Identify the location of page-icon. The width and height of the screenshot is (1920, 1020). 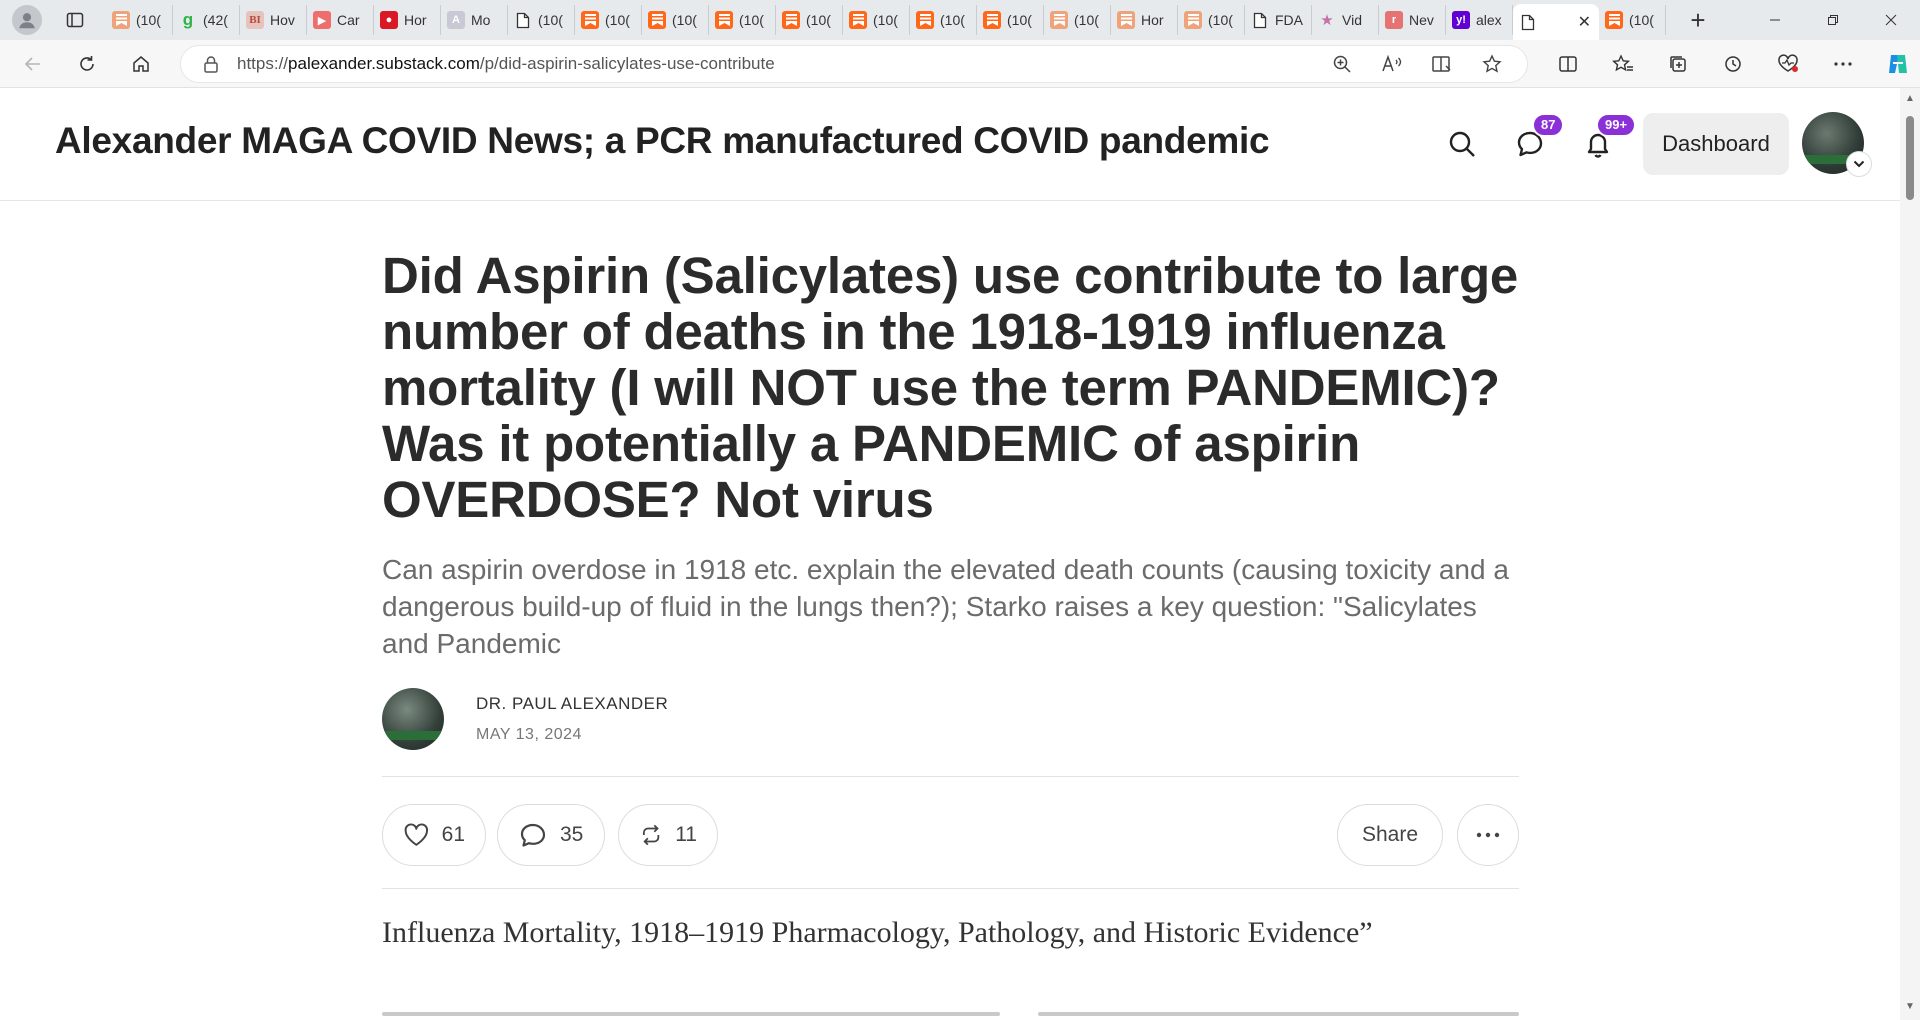
(1528, 22).